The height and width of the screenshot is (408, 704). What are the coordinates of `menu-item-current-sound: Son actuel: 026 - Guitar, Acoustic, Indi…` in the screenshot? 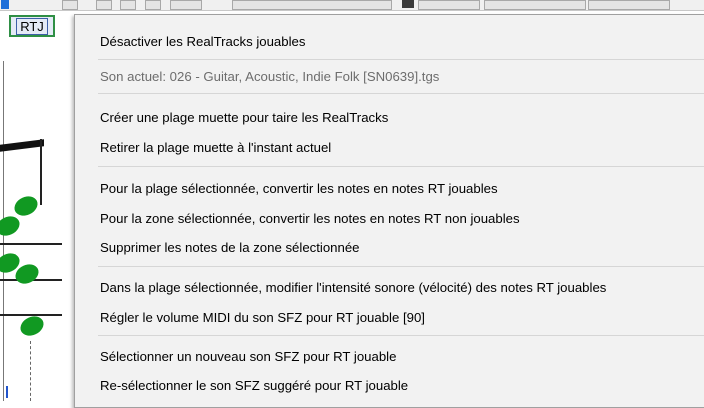 It's located at (270, 76).